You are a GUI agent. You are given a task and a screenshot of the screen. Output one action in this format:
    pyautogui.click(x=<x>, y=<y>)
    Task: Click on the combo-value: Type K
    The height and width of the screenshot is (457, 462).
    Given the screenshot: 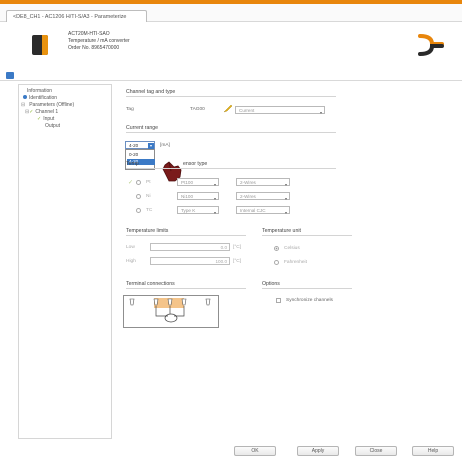 What is the action you would take?
    pyautogui.click(x=188, y=210)
    